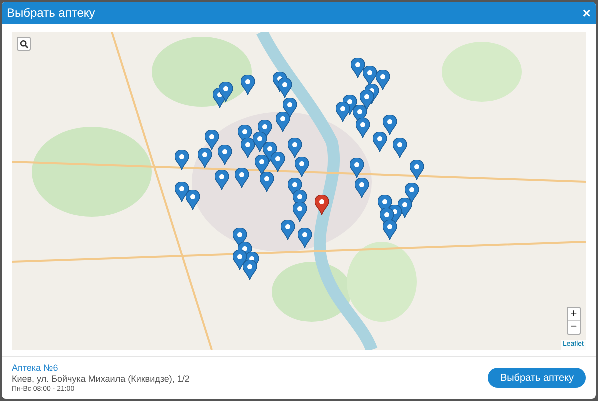 The width and height of the screenshot is (598, 401). What do you see at coordinates (574, 314) in the screenshot?
I see `zoom-in-button: +` at bounding box center [574, 314].